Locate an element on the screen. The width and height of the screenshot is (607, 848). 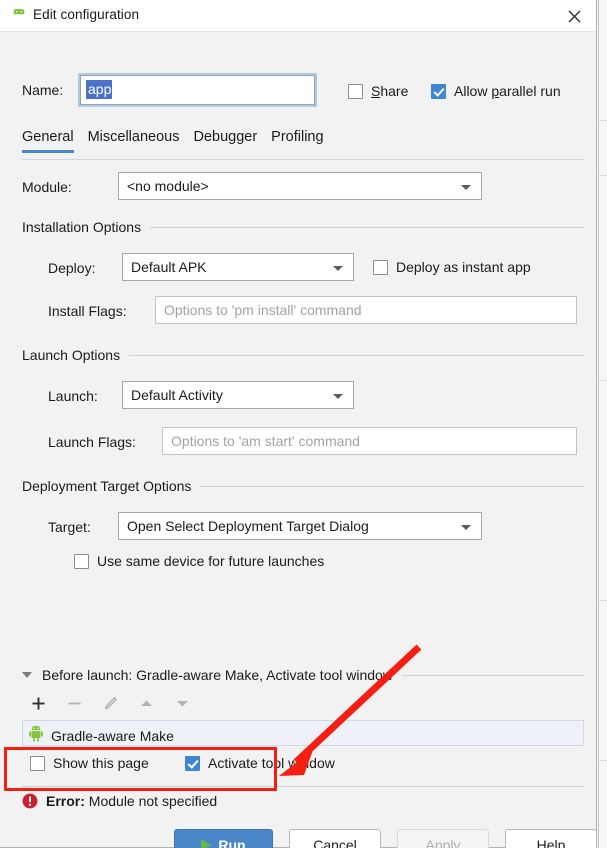
install-flags-placeholder: Options to 'pm install' command is located at coordinates (263, 310).